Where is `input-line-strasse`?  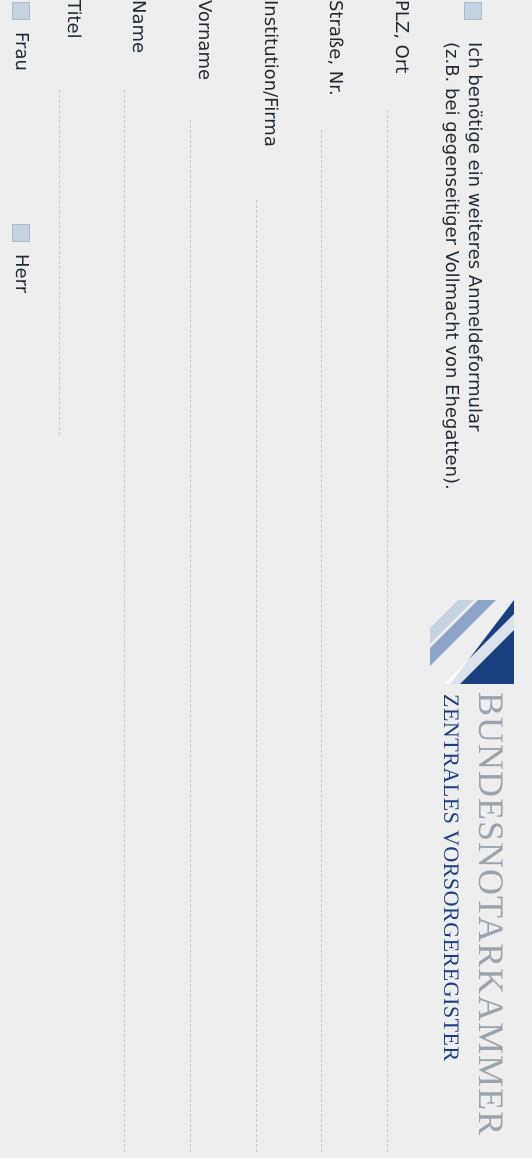 input-line-strasse is located at coordinates (321, 641).